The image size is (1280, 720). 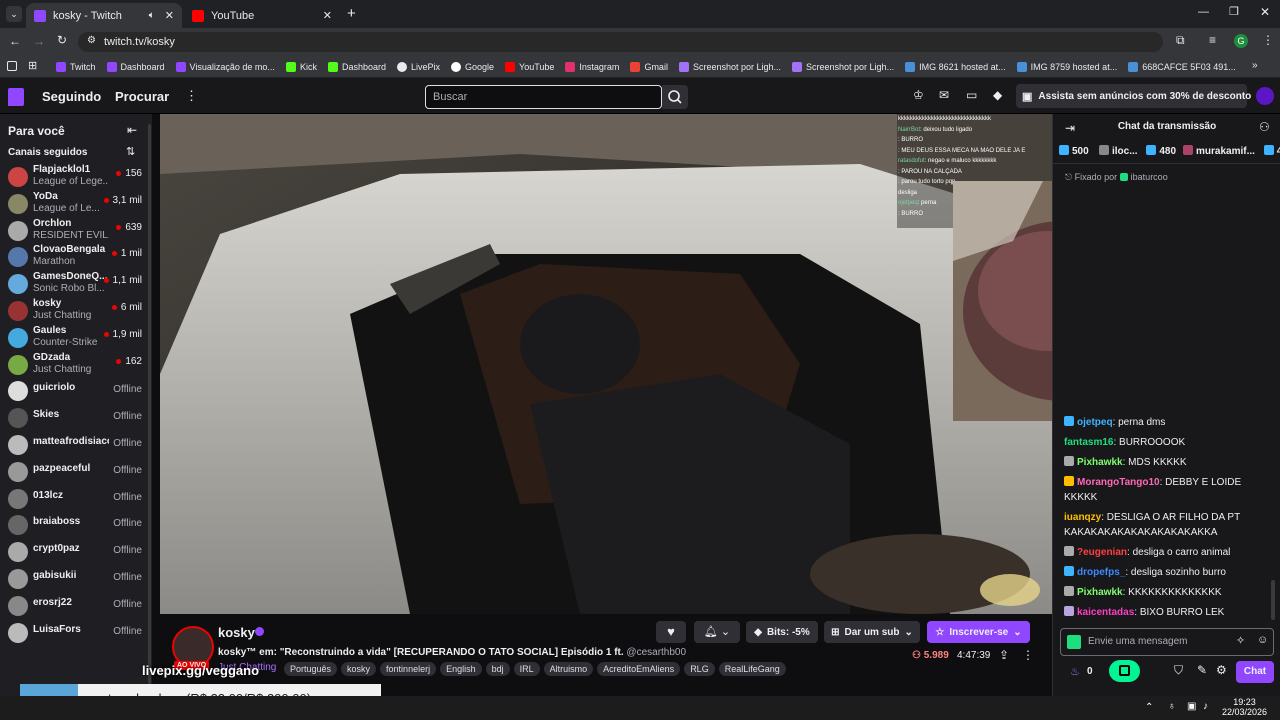 I want to click on minimize-button: —, so click(x=1203, y=12).